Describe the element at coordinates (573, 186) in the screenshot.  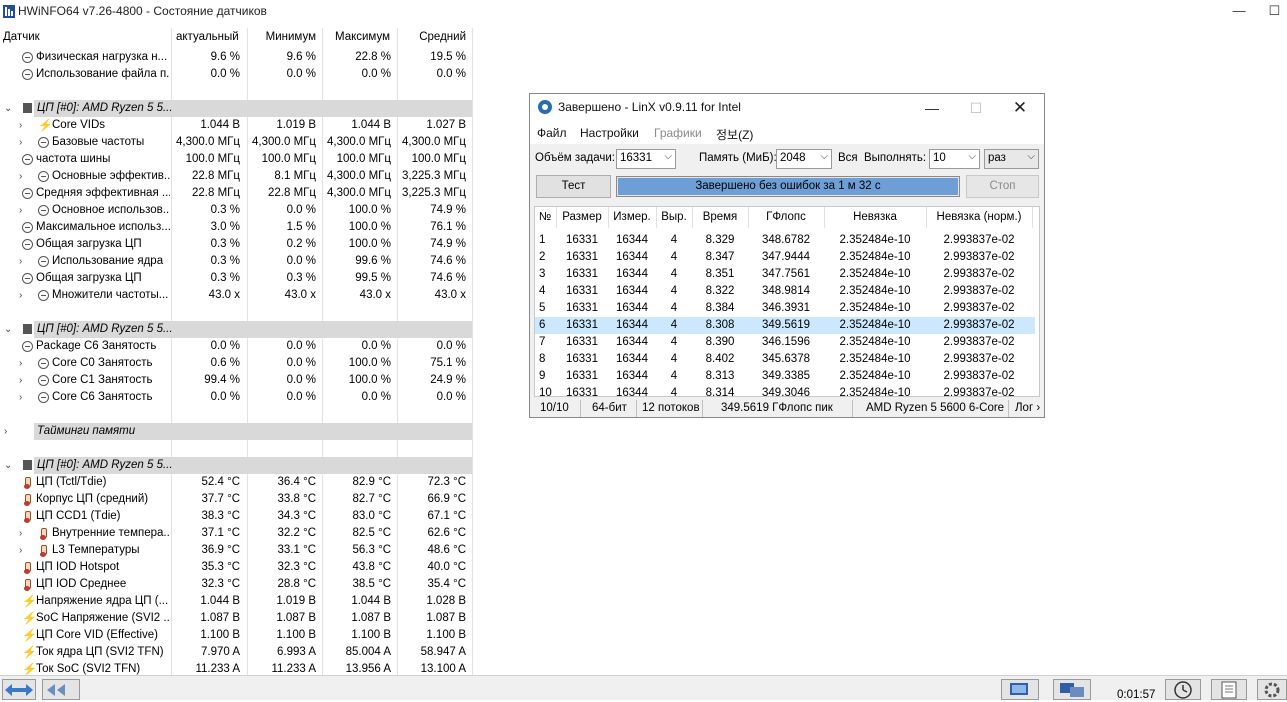
I see `test-button: Тест` at that location.